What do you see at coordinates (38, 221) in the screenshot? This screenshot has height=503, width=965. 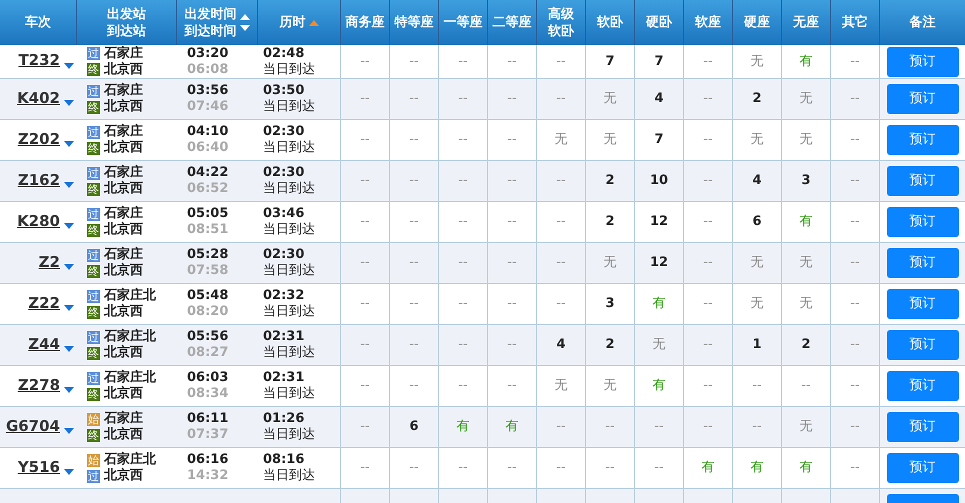 I see `train-number-link: K280` at bounding box center [38, 221].